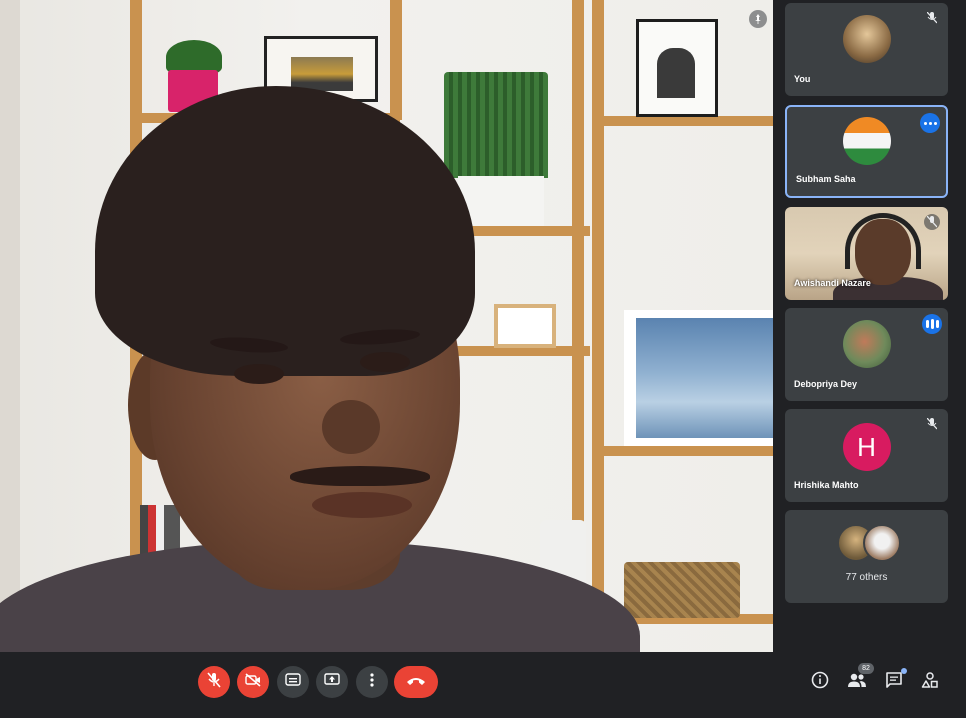 The image size is (966, 718). What do you see at coordinates (826, 485) in the screenshot?
I see `participant-name: Hrishika Mahto` at bounding box center [826, 485].